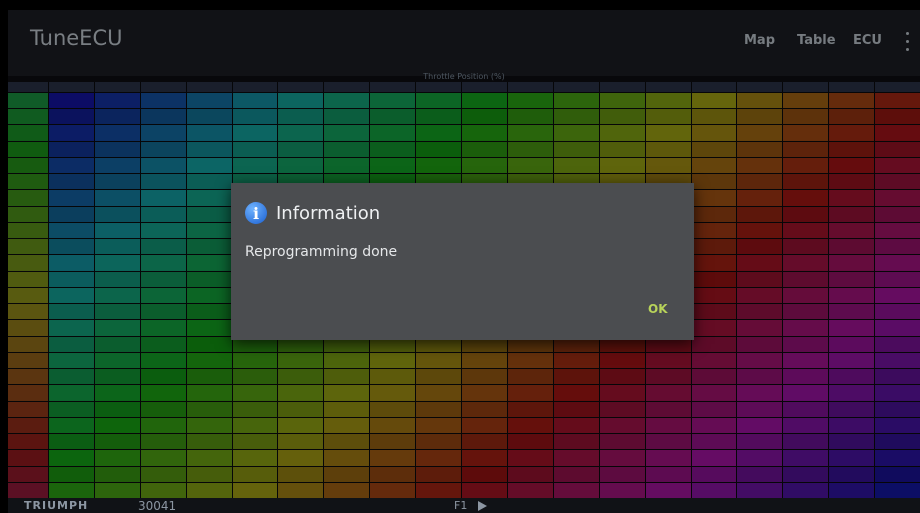 This screenshot has height=513, width=920. What do you see at coordinates (321, 252) in the screenshot?
I see `dialog-message: Reprogramming done` at bounding box center [321, 252].